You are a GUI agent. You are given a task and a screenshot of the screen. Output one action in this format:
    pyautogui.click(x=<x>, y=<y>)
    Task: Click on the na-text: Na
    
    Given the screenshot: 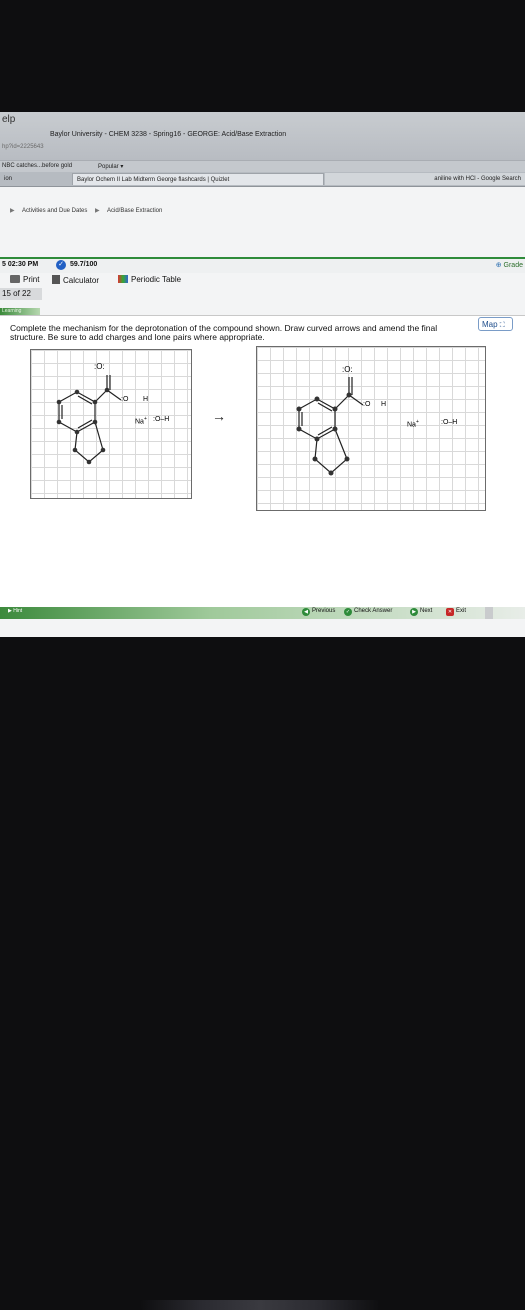 What is the action you would take?
    pyautogui.click(x=139, y=422)
    